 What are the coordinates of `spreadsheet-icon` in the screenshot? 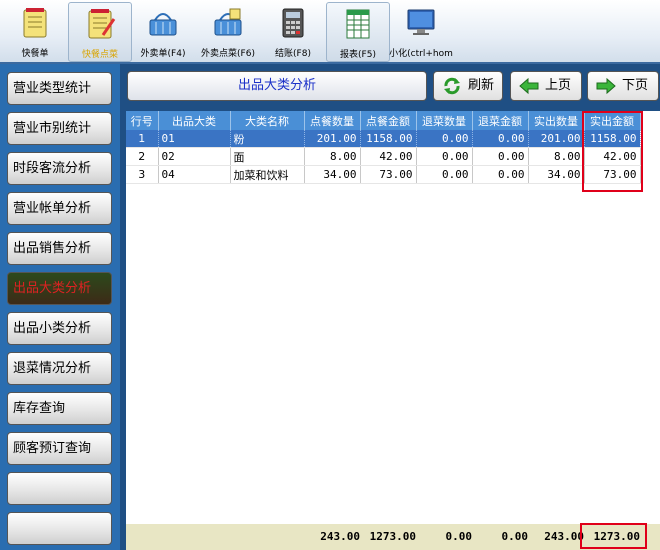 It's located at (358, 24).